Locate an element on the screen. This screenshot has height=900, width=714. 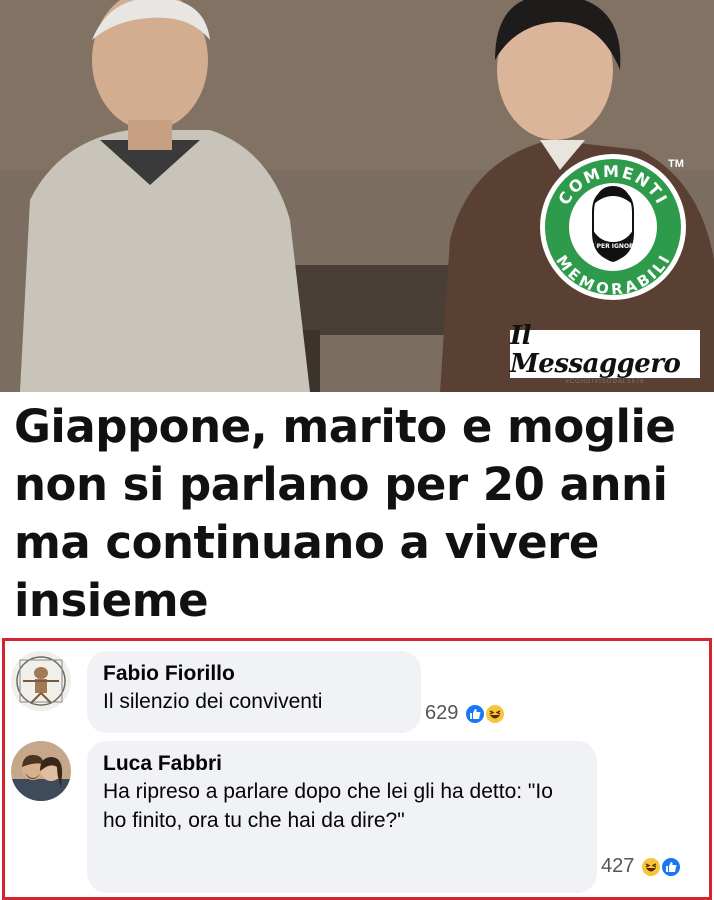
brand-name: Il Messaggero is located at coordinates (595, 350).